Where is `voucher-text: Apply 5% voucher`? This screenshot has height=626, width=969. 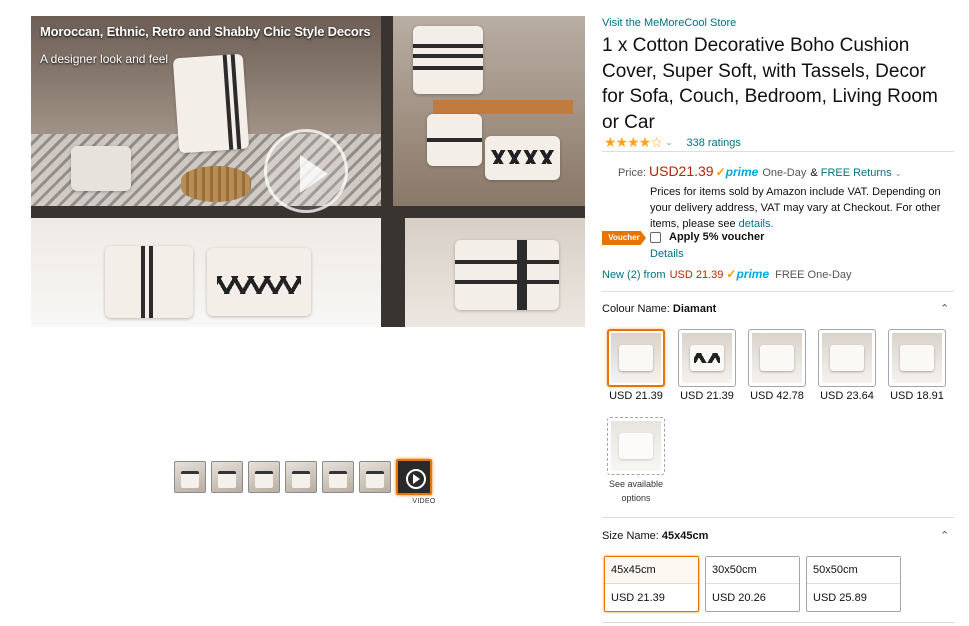 voucher-text: Apply 5% voucher is located at coordinates (717, 237).